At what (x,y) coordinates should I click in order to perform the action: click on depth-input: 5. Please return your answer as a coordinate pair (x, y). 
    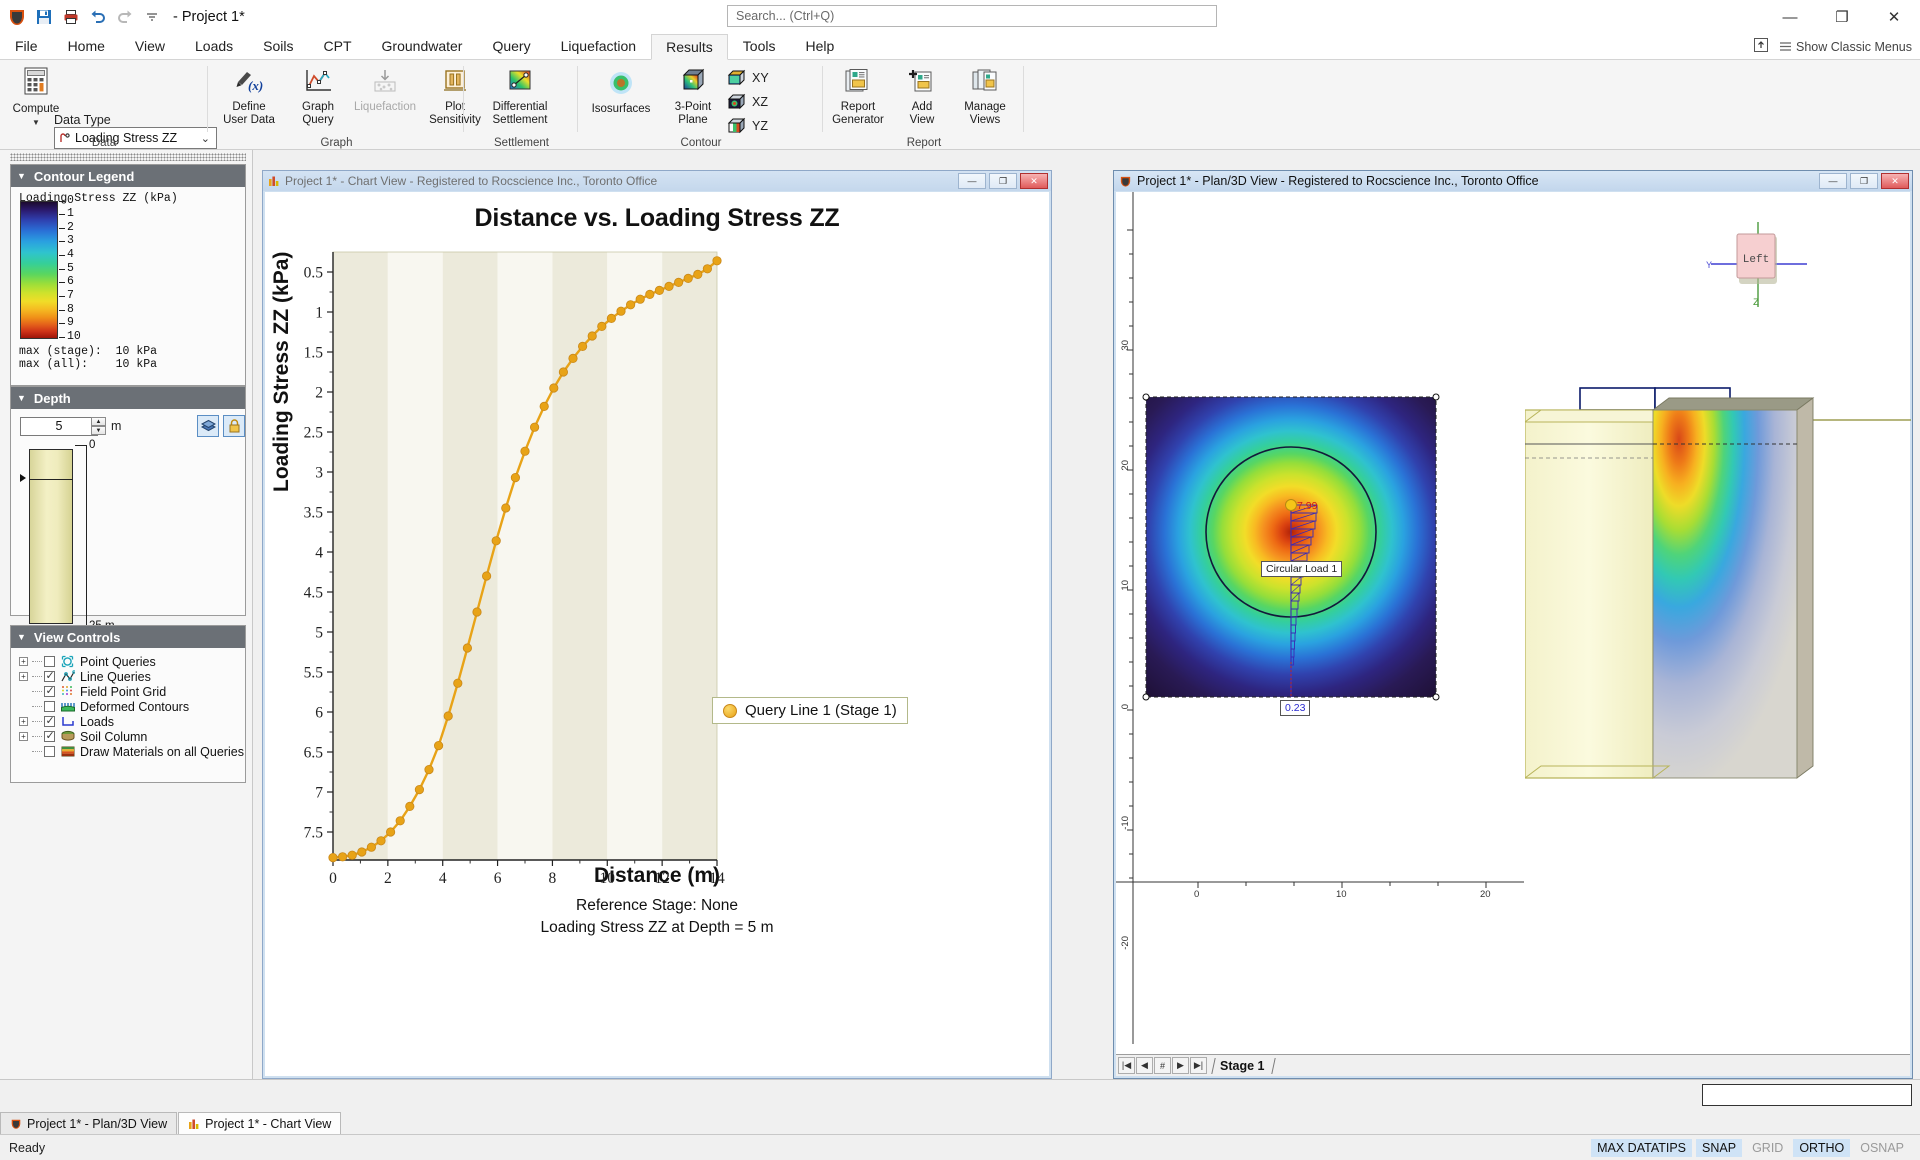
    Looking at the image, I should click on (59, 426).